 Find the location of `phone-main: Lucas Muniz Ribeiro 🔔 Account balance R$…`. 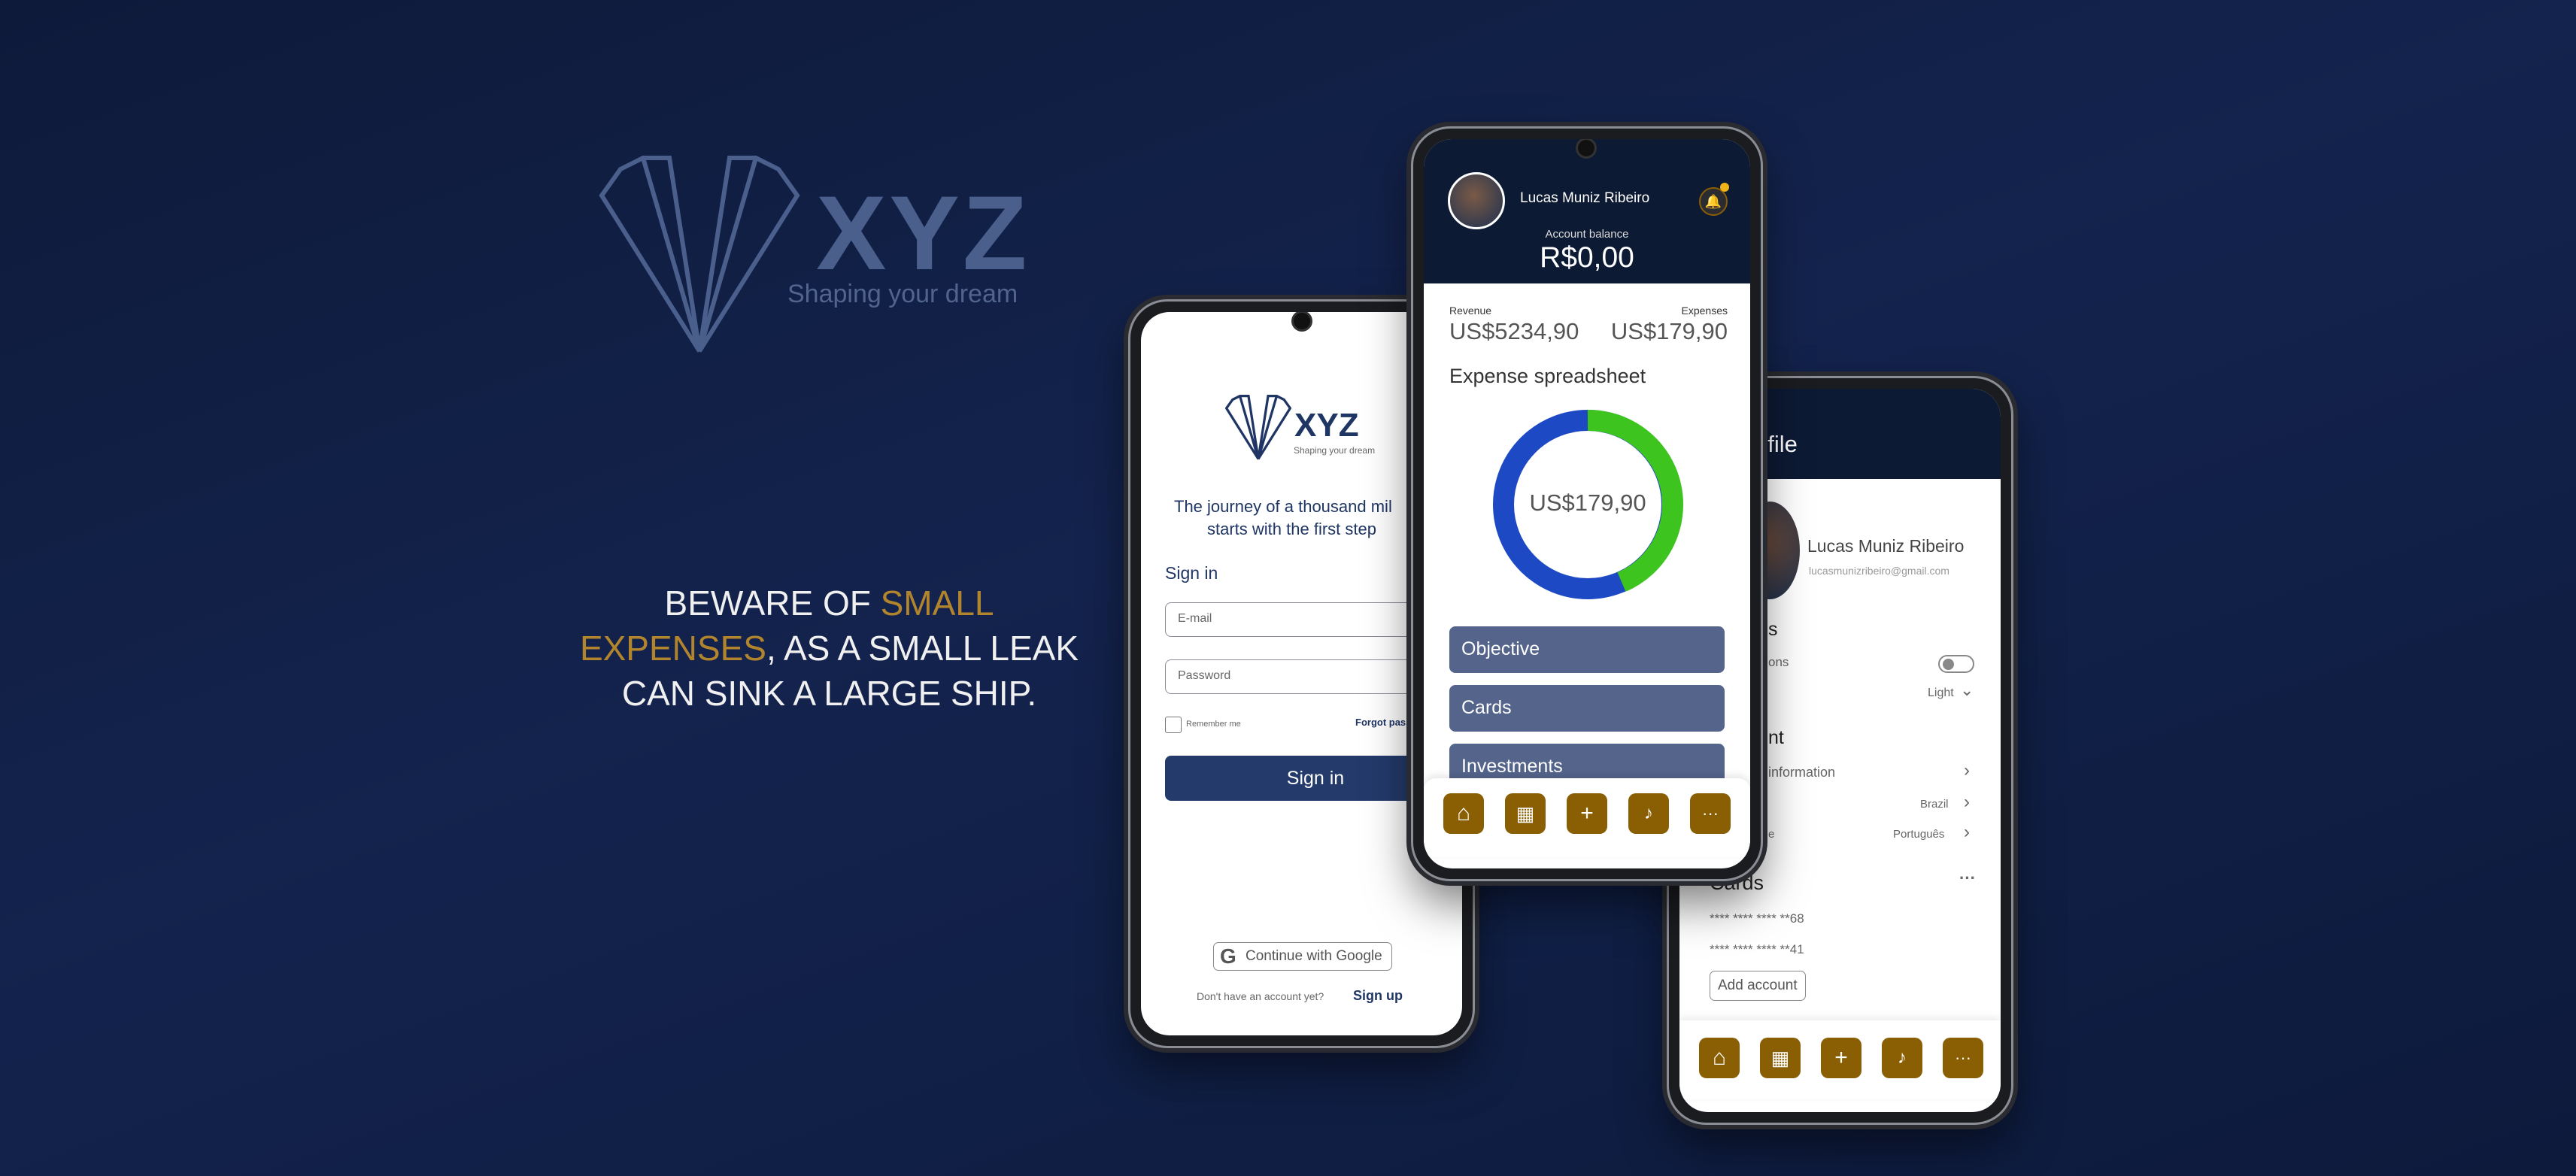

phone-main: Lucas Muniz Ribeiro 🔔 Account balance R$… is located at coordinates (1587, 503).